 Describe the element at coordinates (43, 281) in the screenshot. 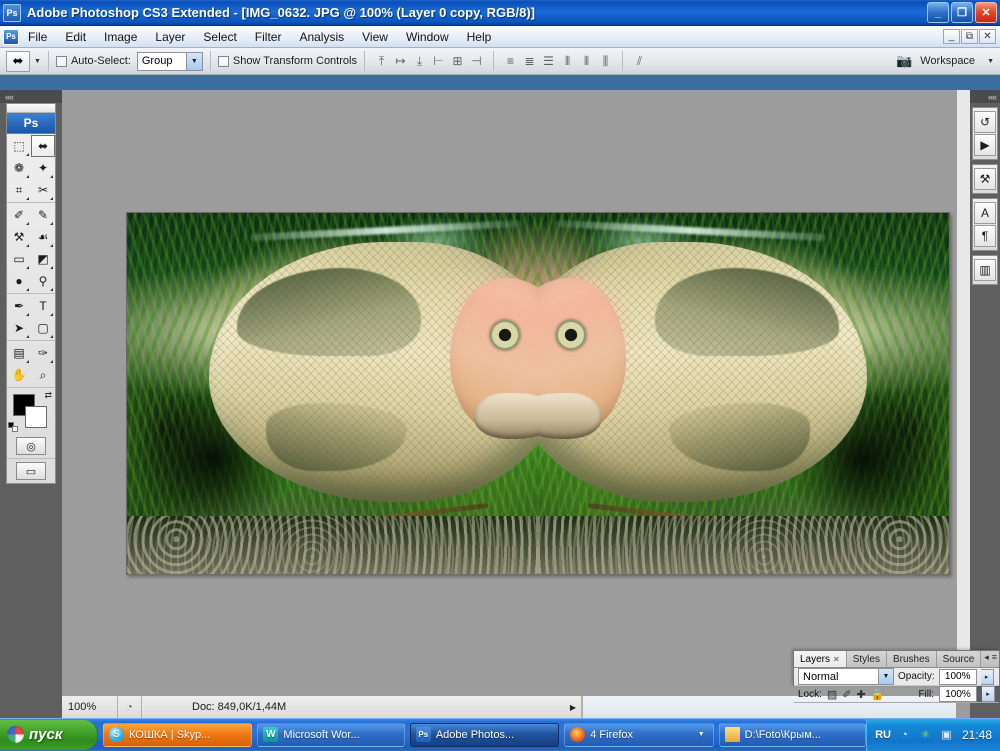

I see `dodge-tool-icon: ⚲` at that location.